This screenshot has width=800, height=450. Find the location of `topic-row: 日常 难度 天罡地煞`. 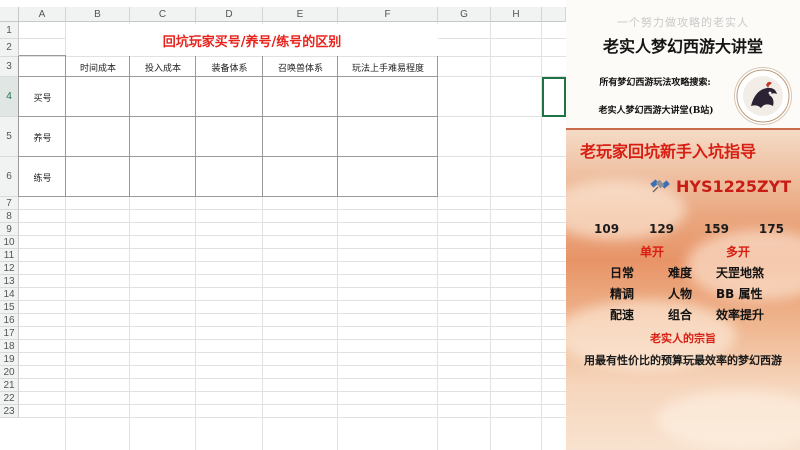

topic-row: 日常 难度 天罡地煞 is located at coordinates (700, 272).